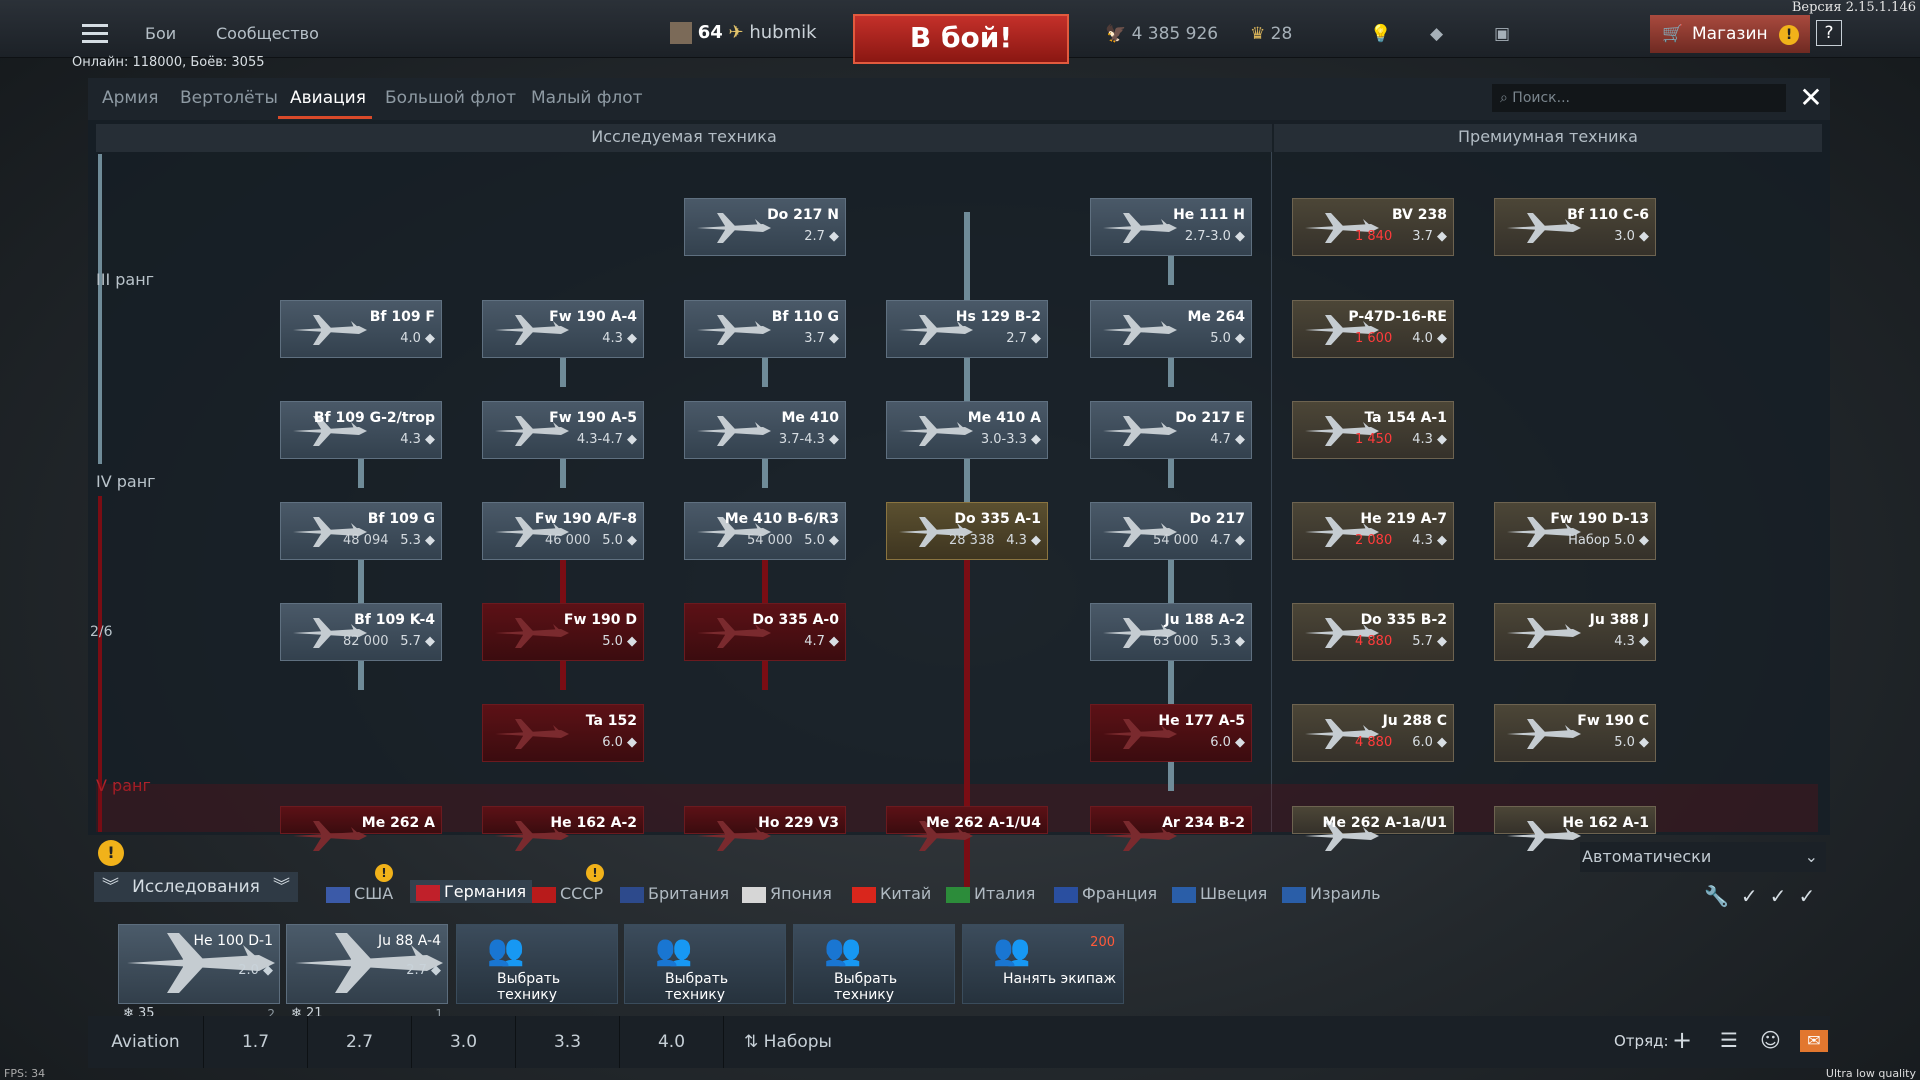 This screenshot has width=1920, height=1080. Describe the element at coordinates (1043, 964) in the screenshot. I see `crew-slot-empty: 👥 Нанять экипаж 200` at that location.